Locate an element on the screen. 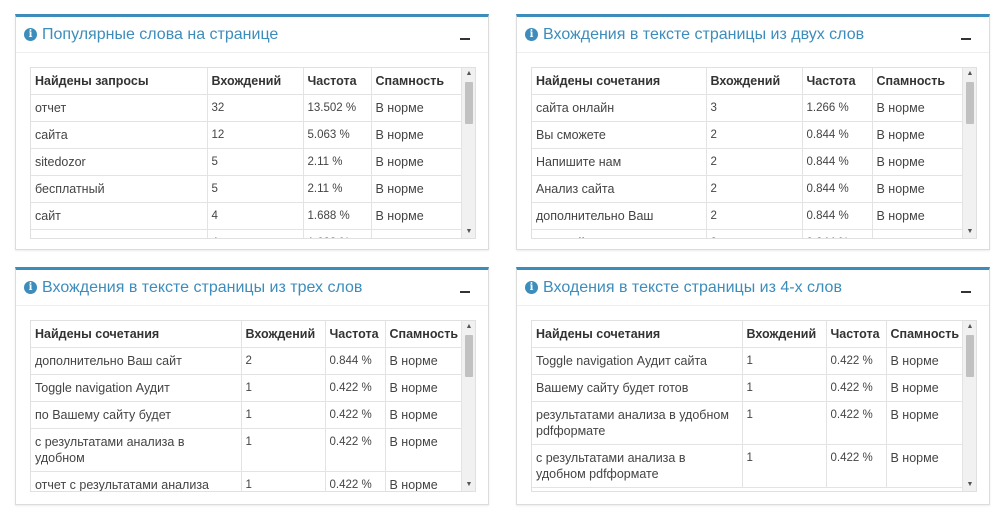  cell-phrase: с результатами анализа в удобном is located at coordinates (136, 450).